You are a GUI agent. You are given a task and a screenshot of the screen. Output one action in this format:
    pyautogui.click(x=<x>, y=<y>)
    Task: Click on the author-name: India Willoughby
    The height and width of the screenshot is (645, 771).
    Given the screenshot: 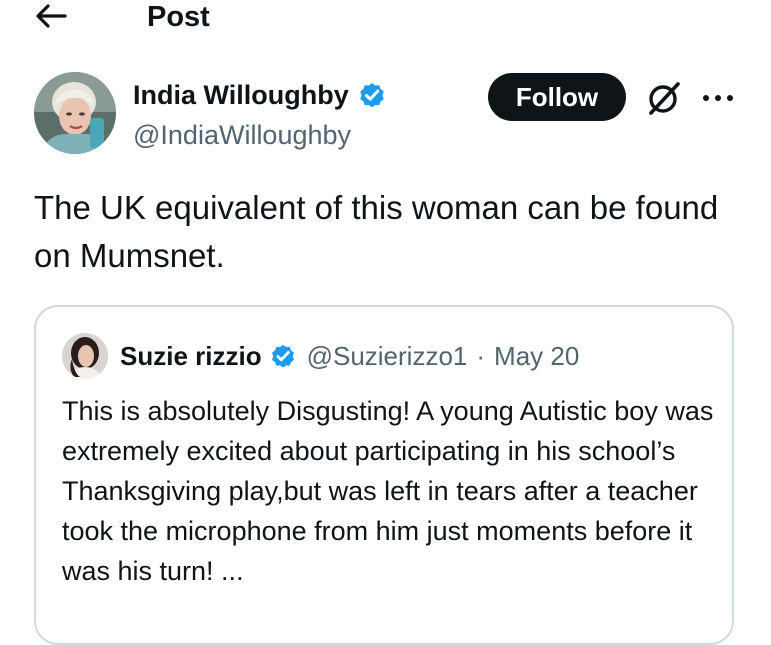 What is the action you would take?
    pyautogui.click(x=241, y=95)
    